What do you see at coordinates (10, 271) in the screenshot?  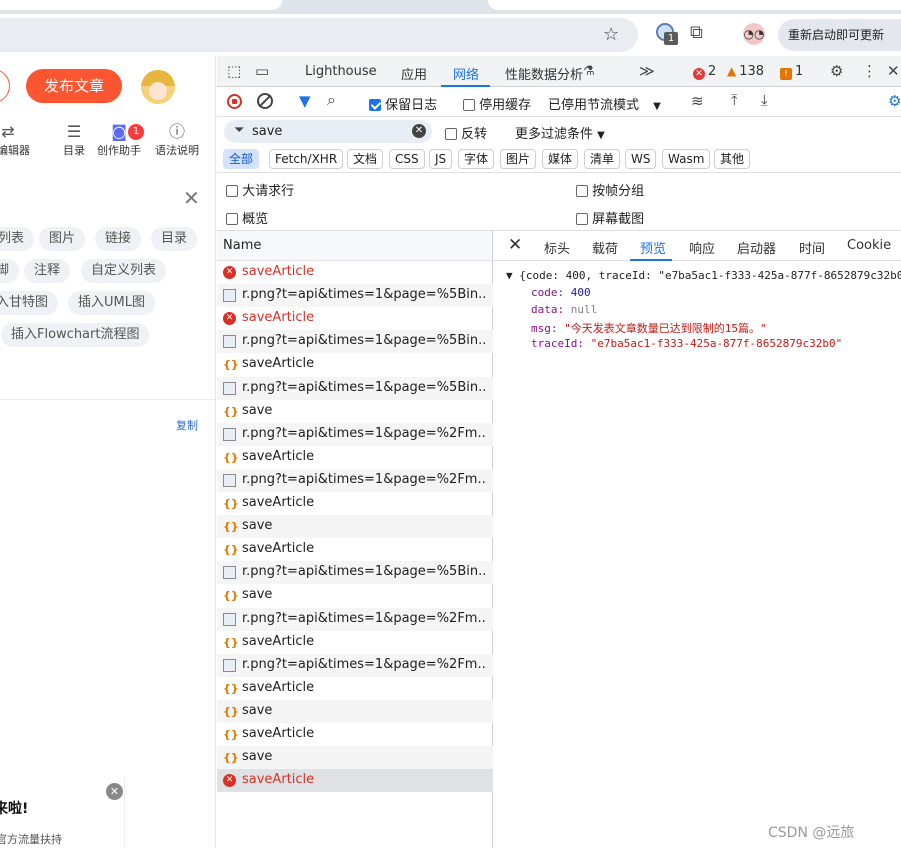 I see `insert-footnote-chip: 脚` at bounding box center [10, 271].